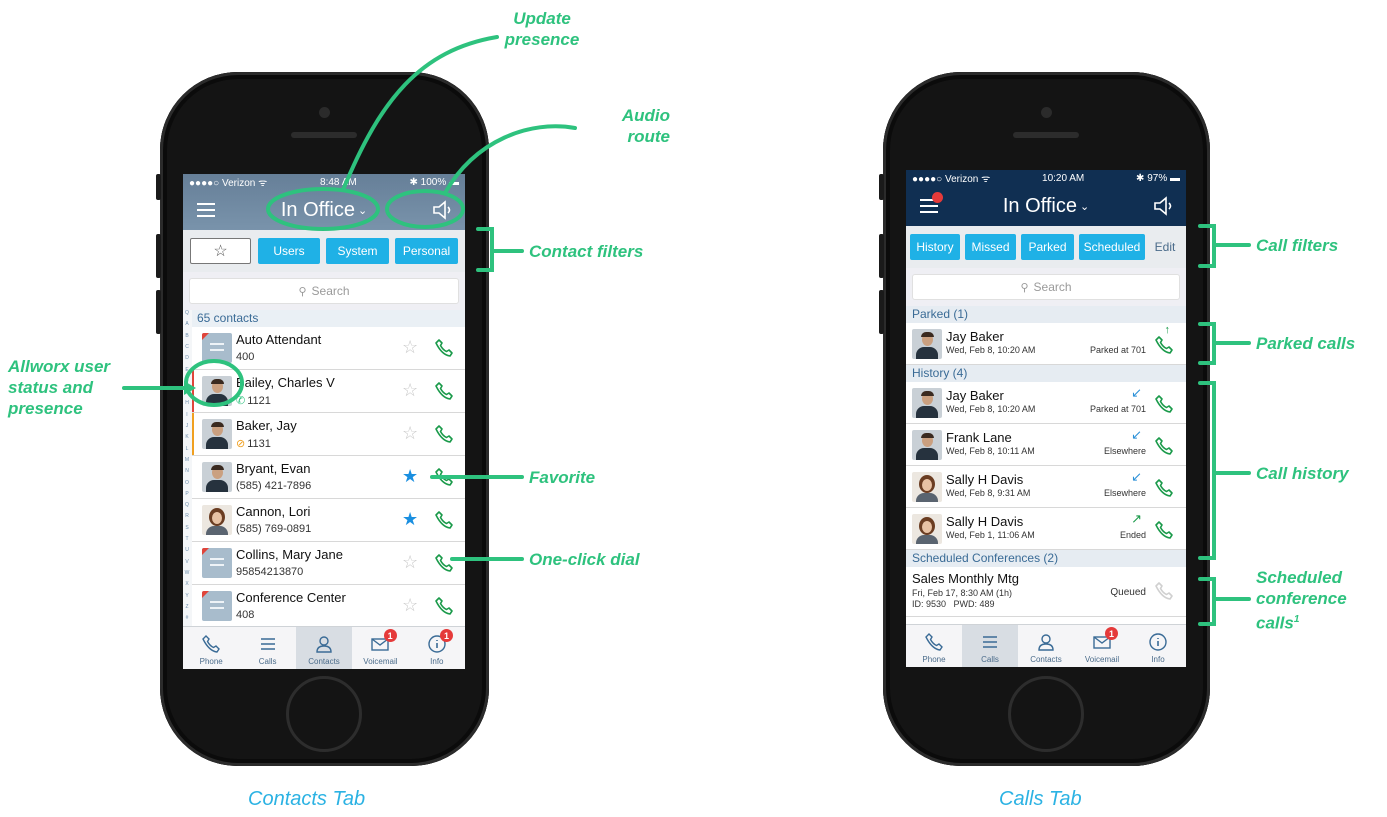 Image resolution: width=1387 pixels, height=817 pixels. Describe the element at coordinates (187, 449) in the screenshot. I see `alphabet-index-letter: L` at that location.